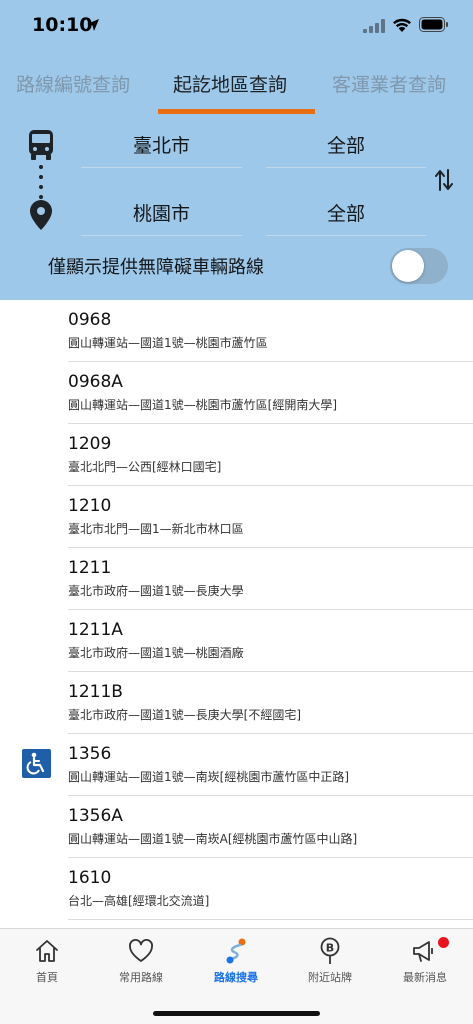  I want to click on battery-icon, so click(433, 24).